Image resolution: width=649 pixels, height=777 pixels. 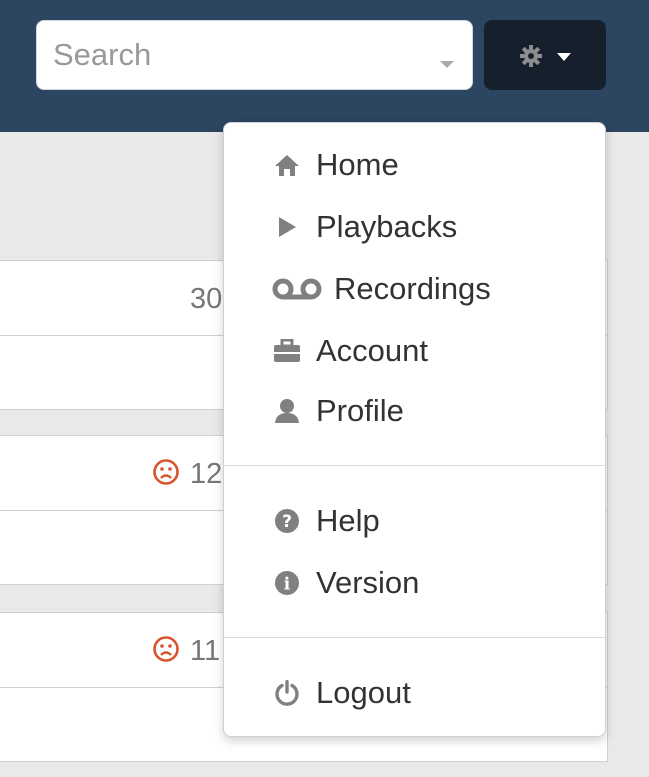 I want to click on menu-item-version: i Version, so click(x=415, y=583).